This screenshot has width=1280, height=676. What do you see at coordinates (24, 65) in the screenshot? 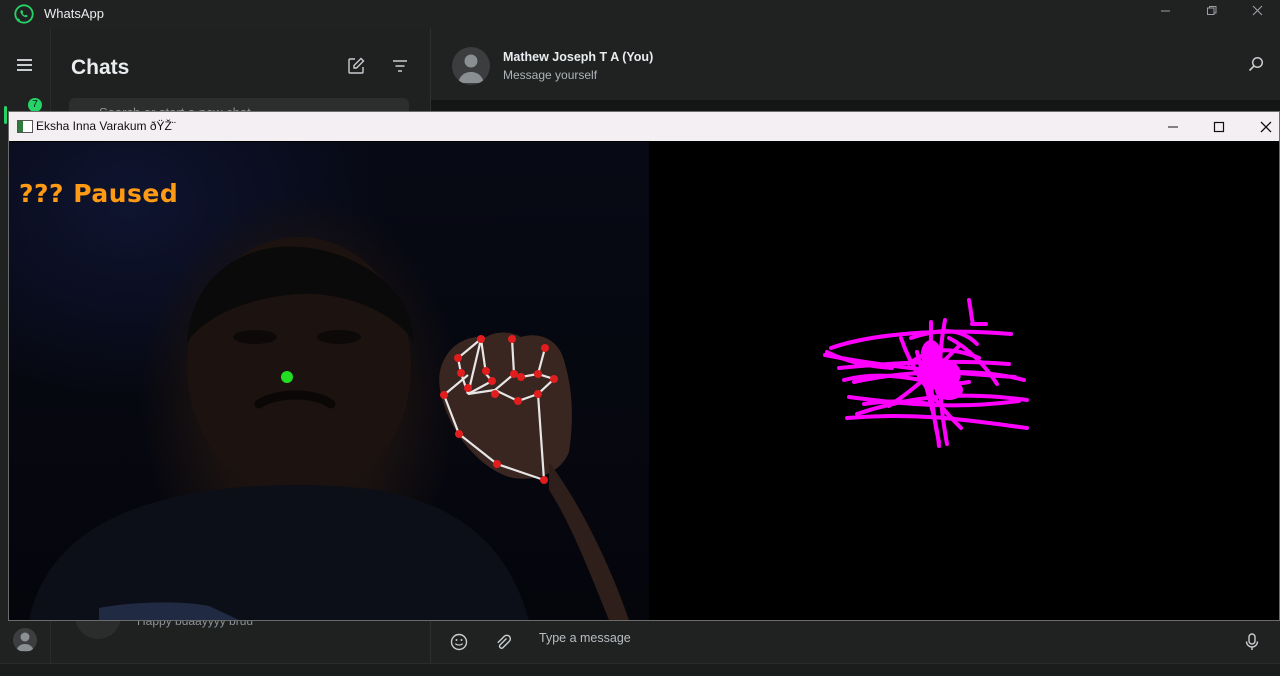
I see `menu-icon` at bounding box center [24, 65].